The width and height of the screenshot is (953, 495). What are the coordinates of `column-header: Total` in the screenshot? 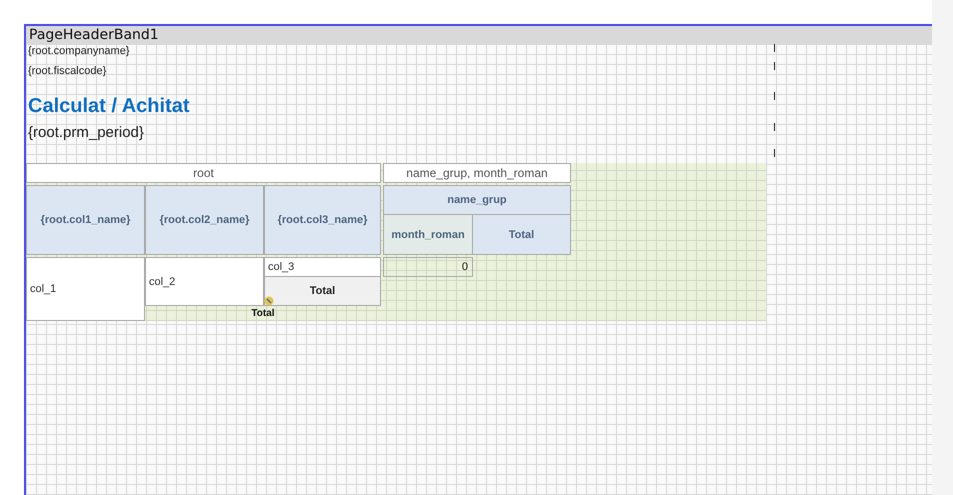 It's located at (521, 234).